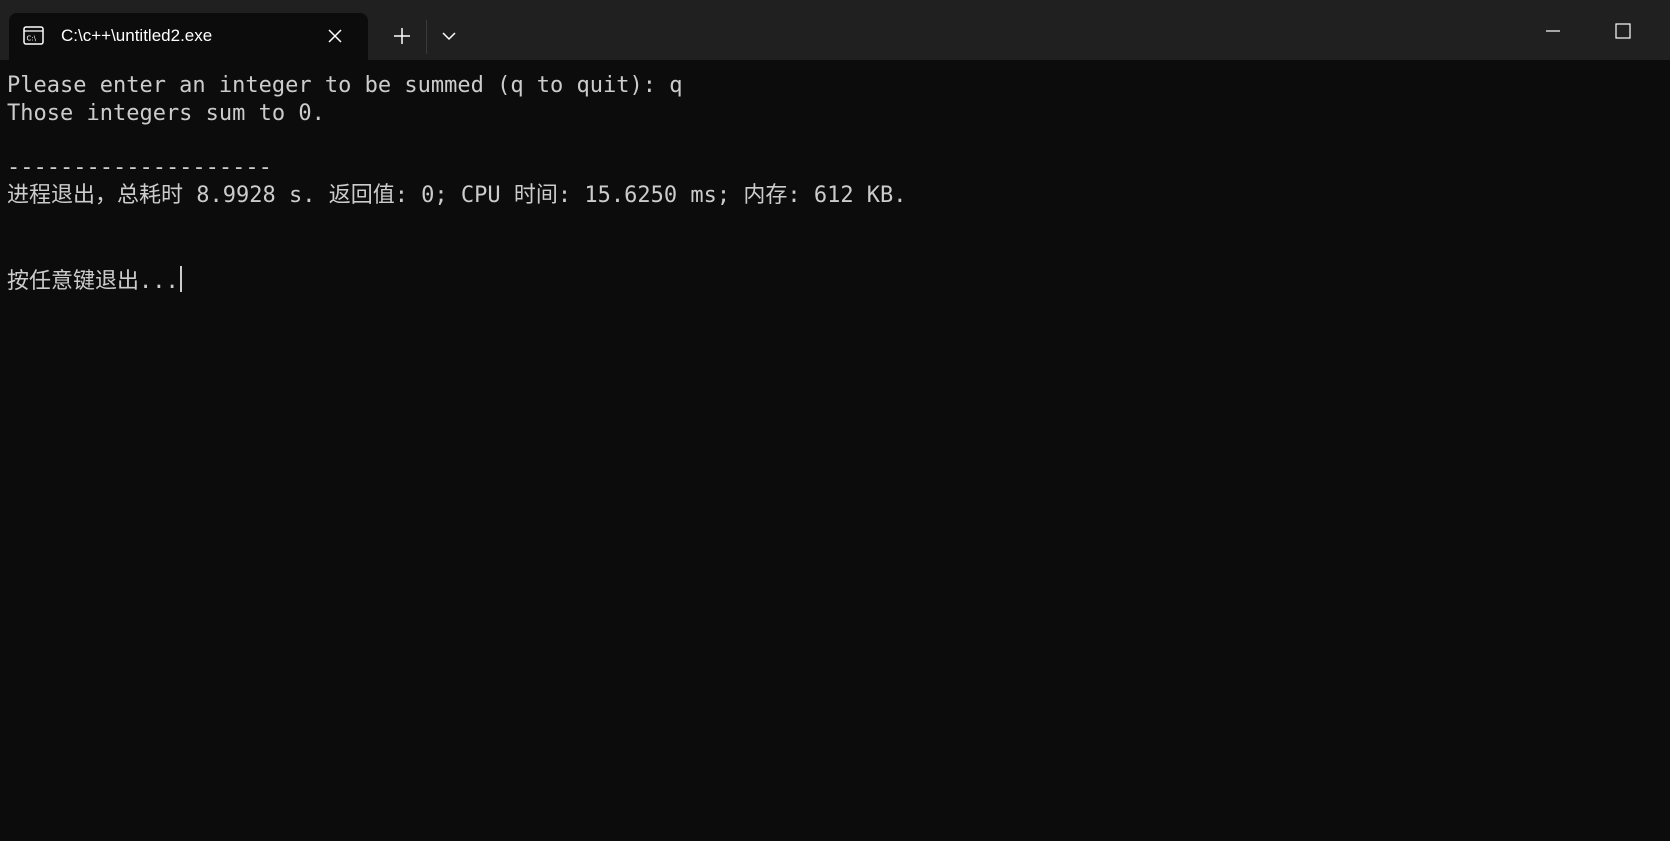  Describe the element at coordinates (1623, 31) in the screenshot. I see `maximize-icon` at that location.